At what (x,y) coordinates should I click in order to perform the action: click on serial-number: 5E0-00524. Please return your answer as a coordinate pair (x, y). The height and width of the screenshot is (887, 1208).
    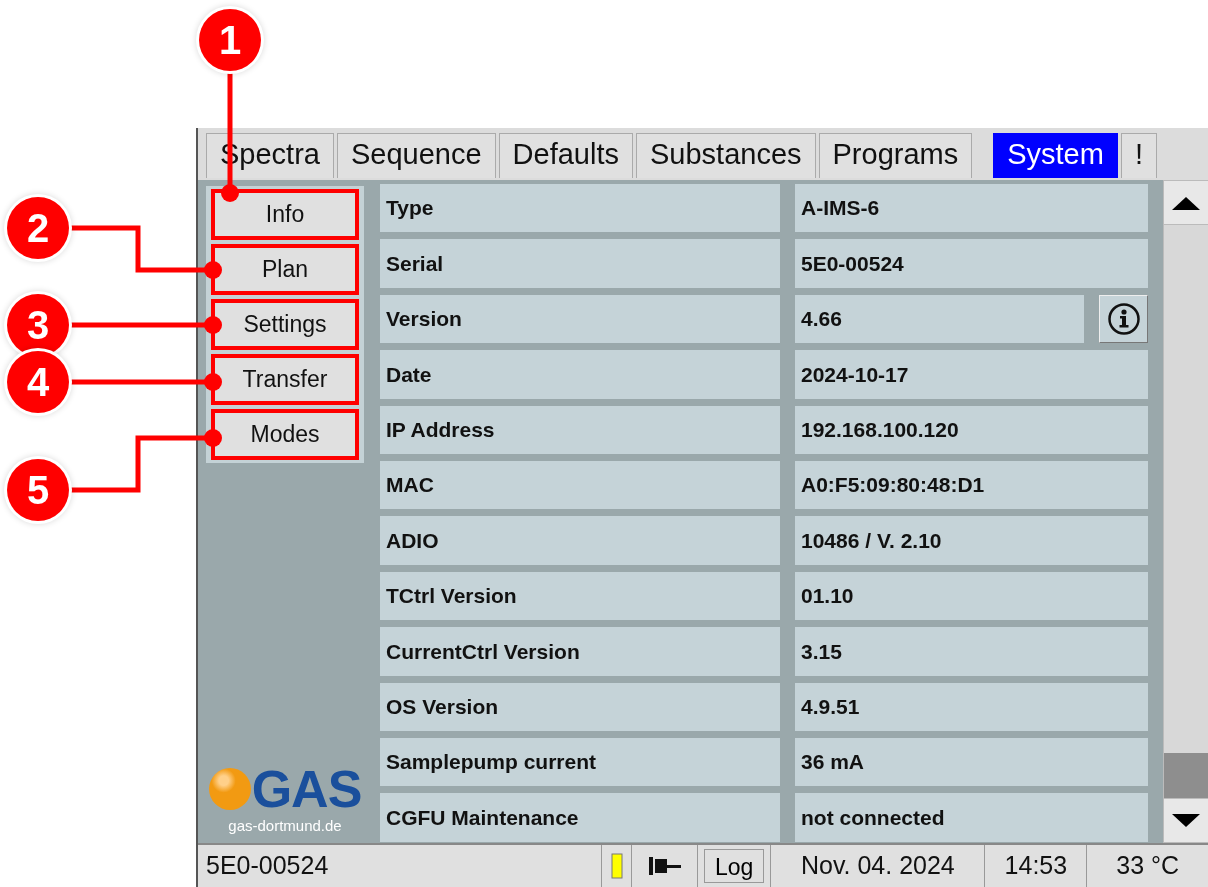
    Looking at the image, I should click on (400, 866).